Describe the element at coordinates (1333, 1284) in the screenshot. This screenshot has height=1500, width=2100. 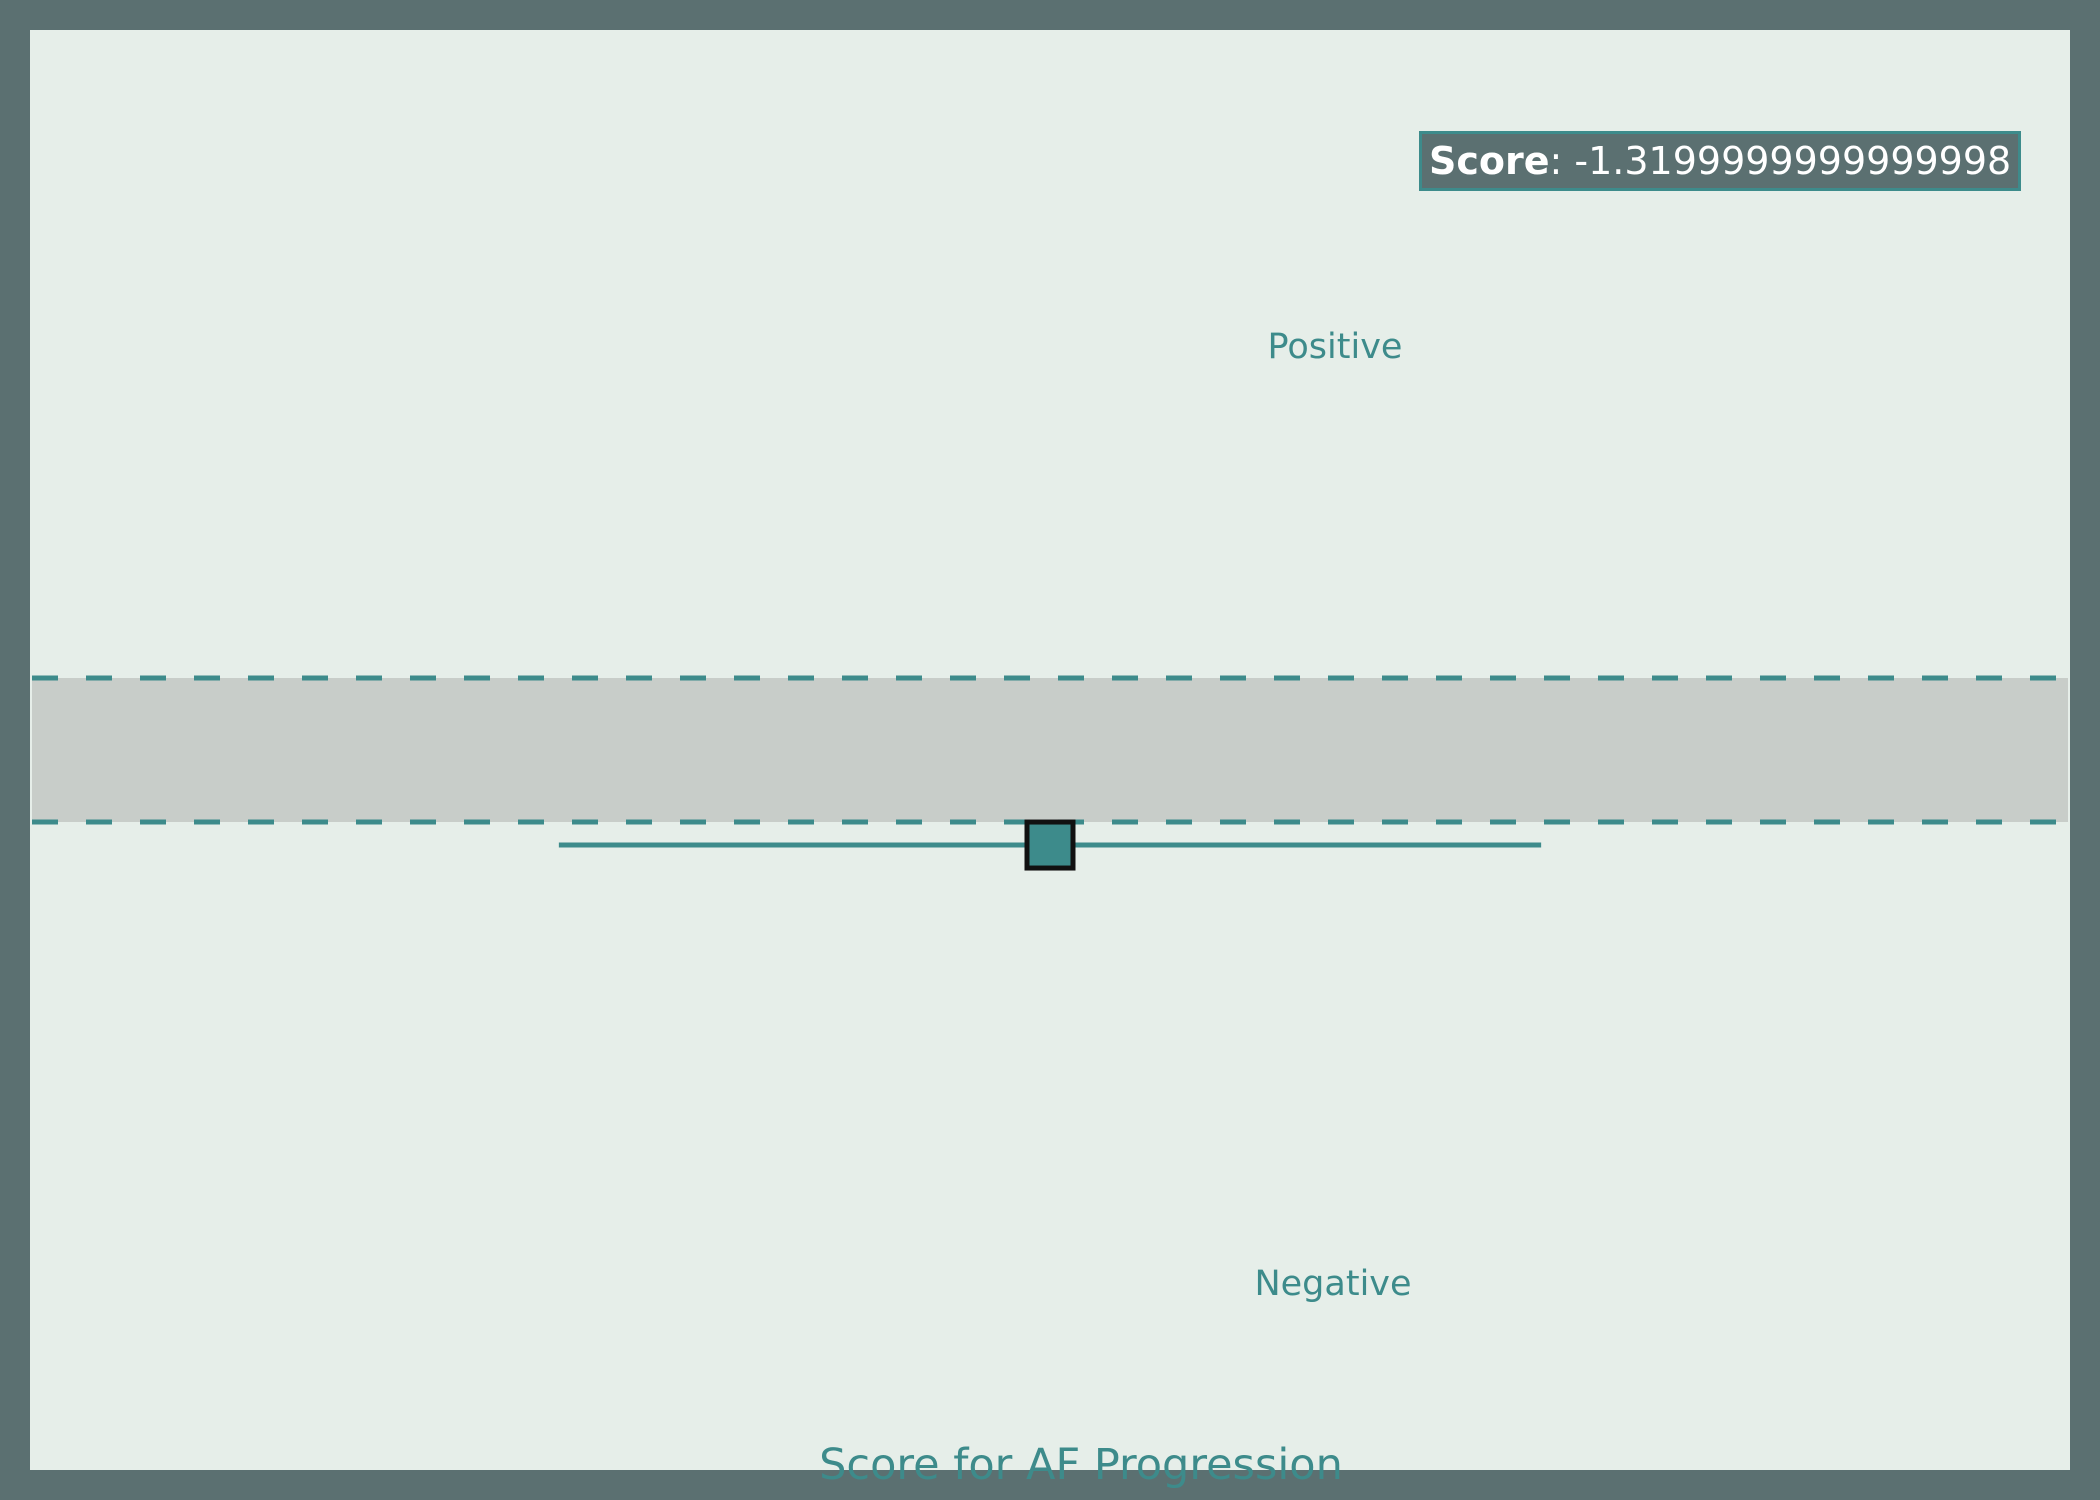
I see `negative-region-label: Negative` at that location.